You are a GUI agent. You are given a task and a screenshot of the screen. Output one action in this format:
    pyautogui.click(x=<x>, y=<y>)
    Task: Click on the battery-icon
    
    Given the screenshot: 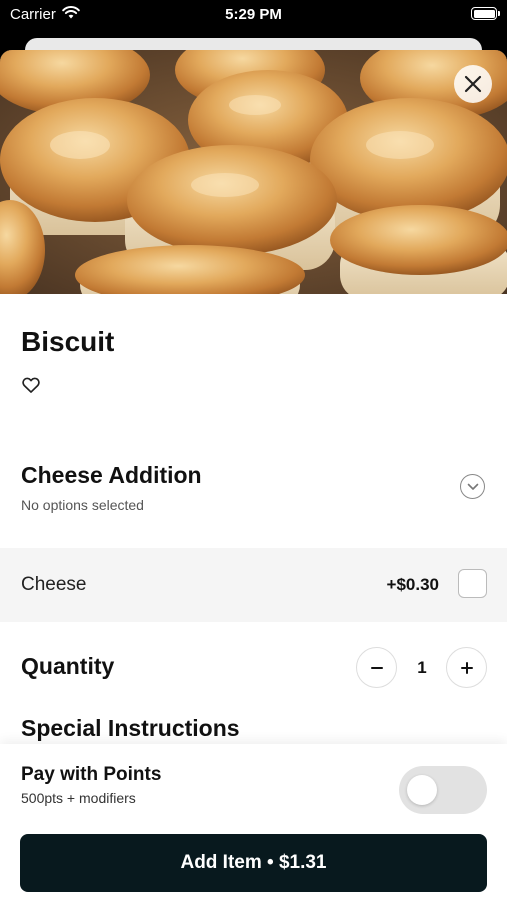 What is the action you would take?
    pyautogui.click(x=485, y=13)
    